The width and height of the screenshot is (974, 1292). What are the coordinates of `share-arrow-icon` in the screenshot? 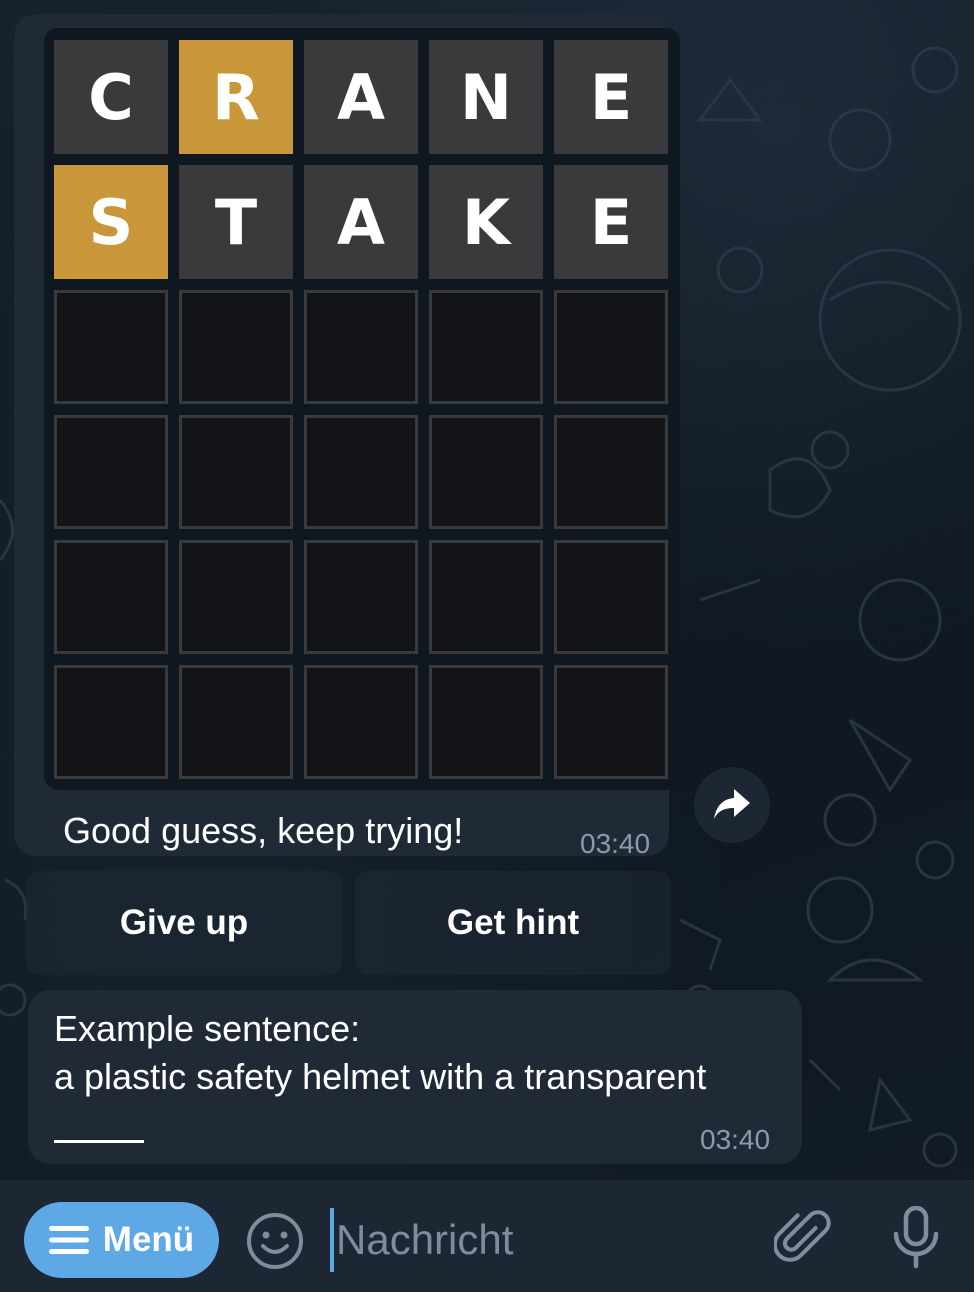 It's located at (732, 804).